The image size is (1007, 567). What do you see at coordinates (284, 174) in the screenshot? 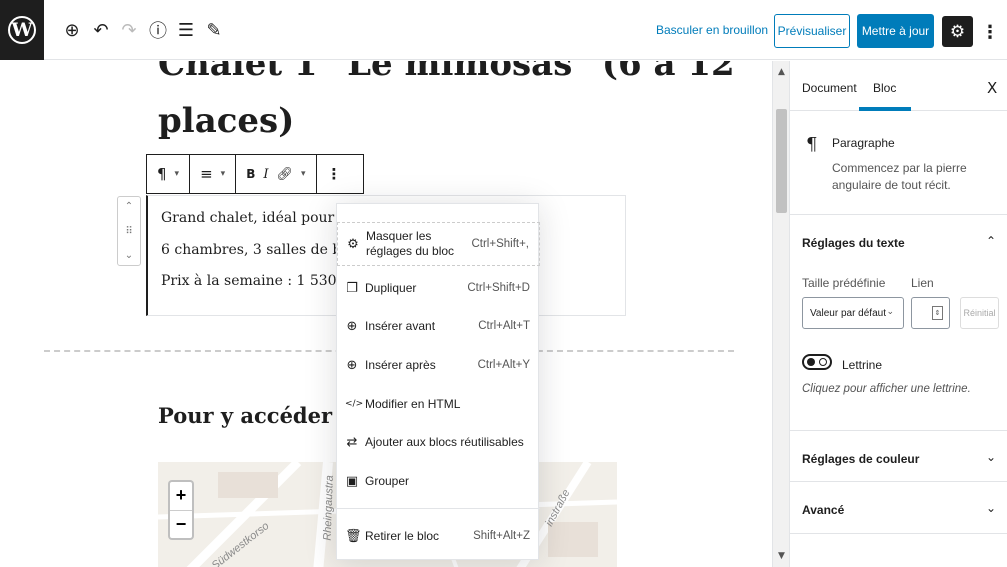
I see `link-icon: 🔗︎` at bounding box center [284, 174].